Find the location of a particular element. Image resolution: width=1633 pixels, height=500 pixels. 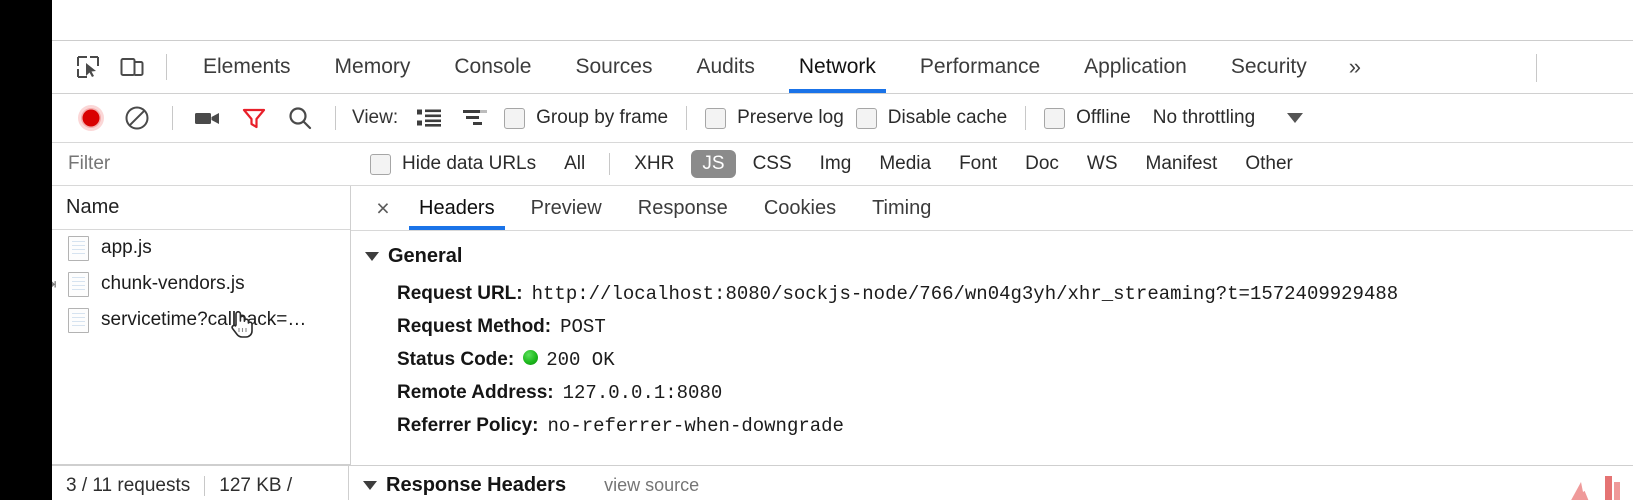

response-headers-header: Response Headers is located at coordinates (464, 485).